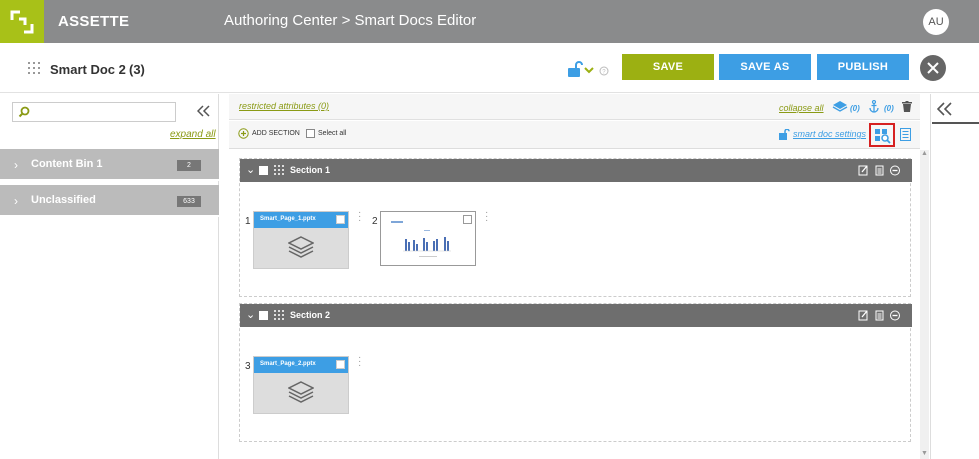  What do you see at coordinates (829, 134) in the screenshot?
I see `smart-doc-settings-link: smart doc settings` at bounding box center [829, 134].